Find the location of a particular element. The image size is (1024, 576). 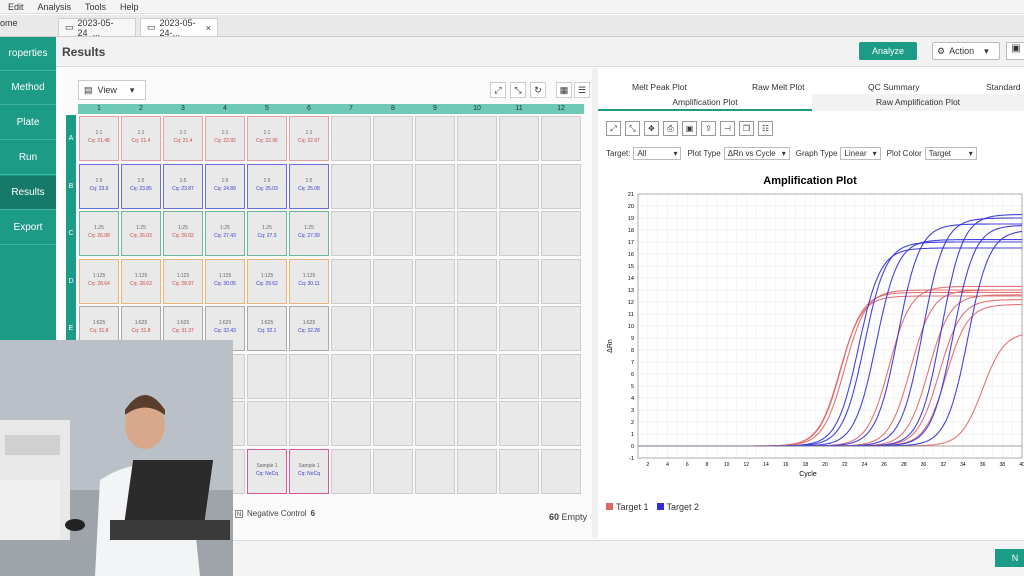

target-select: All ▾ is located at coordinates (657, 153).